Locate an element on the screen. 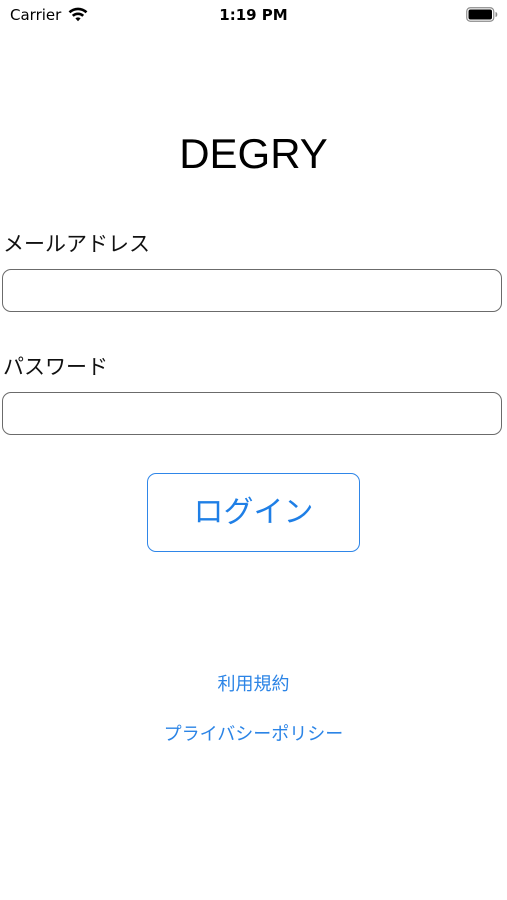 The width and height of the screenshot is (507, 900). clock-time: 1:19 PM is located at coordinates (253, 15).